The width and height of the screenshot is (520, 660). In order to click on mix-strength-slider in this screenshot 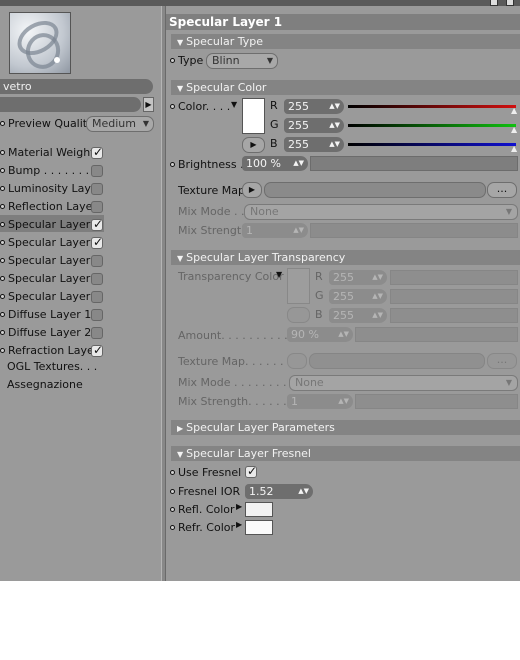, I will do `click(414, 230)`.